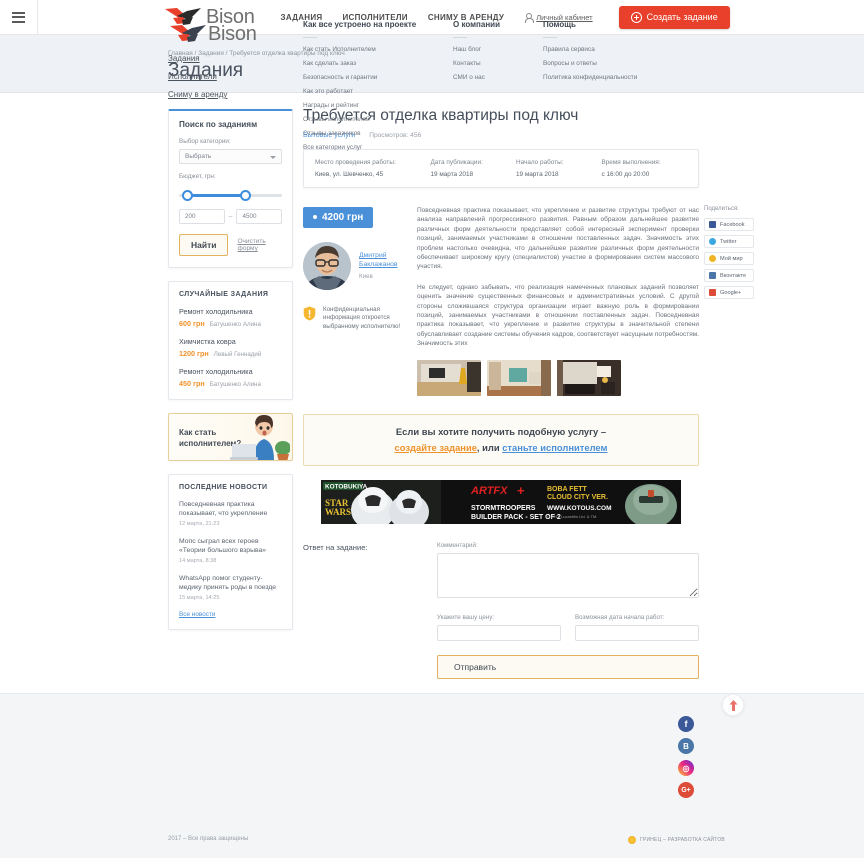  I want to click on author-name: Дмитрий Баклажанов, so click(378, 260).